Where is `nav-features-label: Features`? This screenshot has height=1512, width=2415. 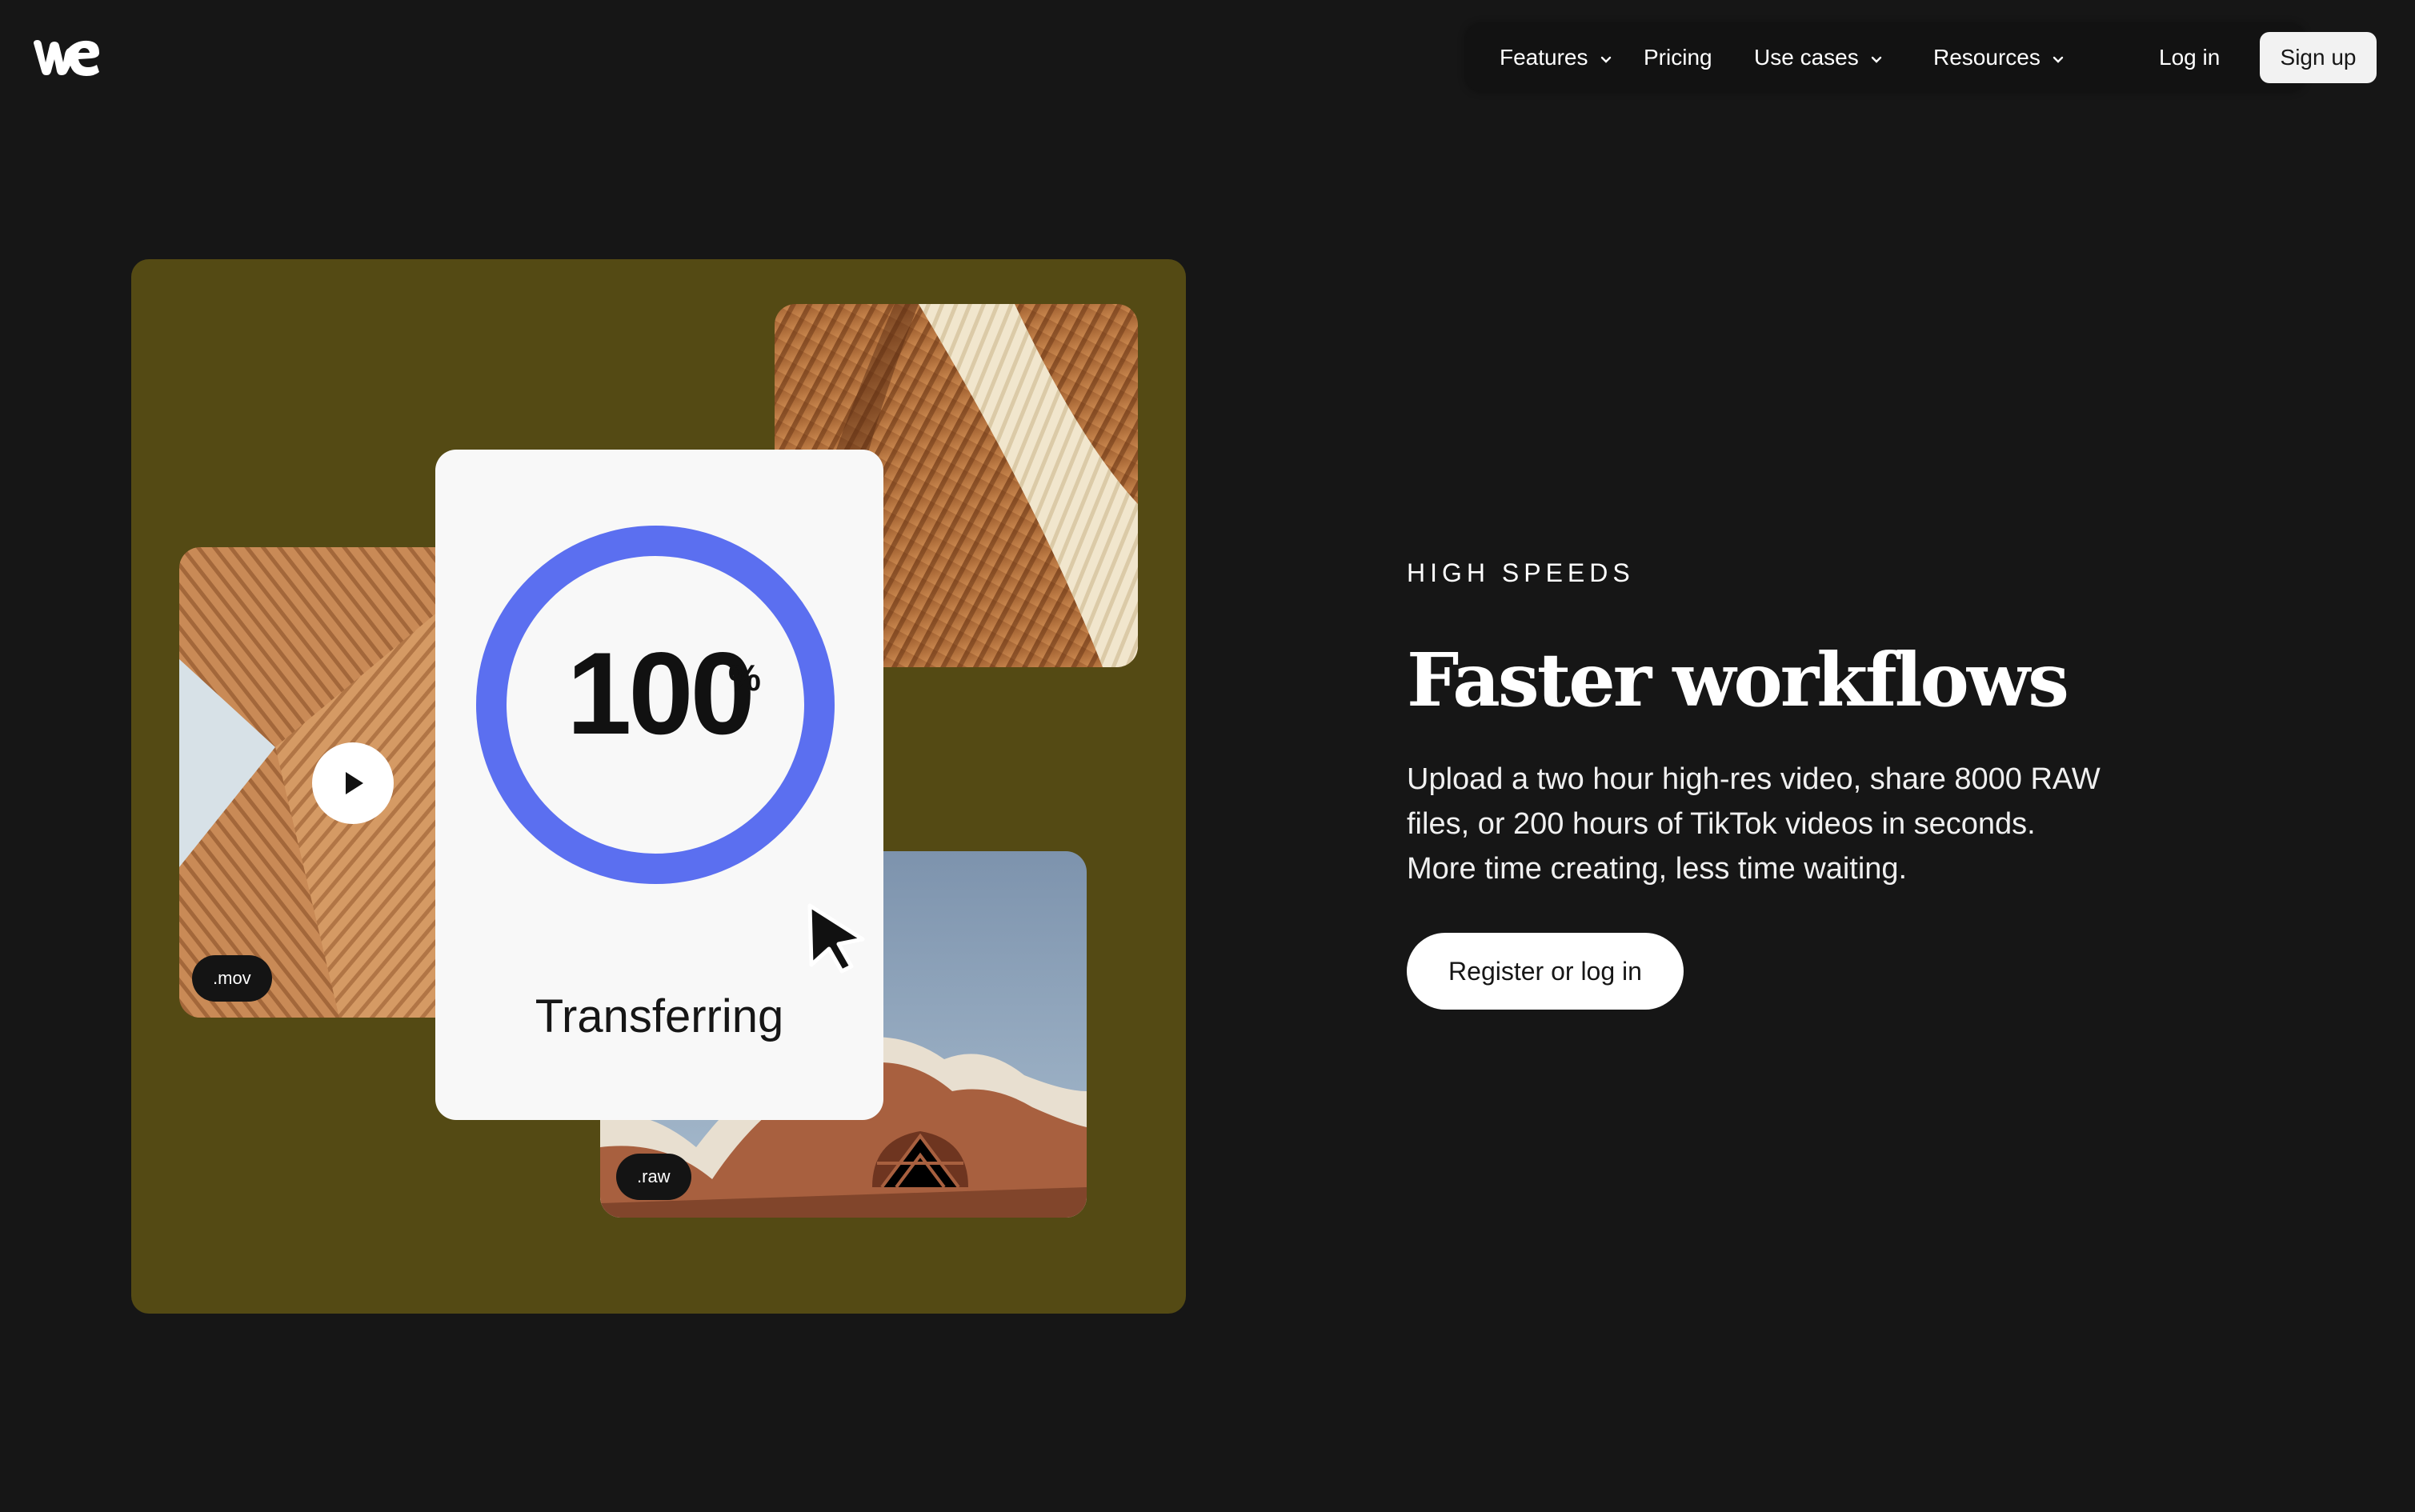 nav-features-label: Features is located at coordinates (1544, 57).